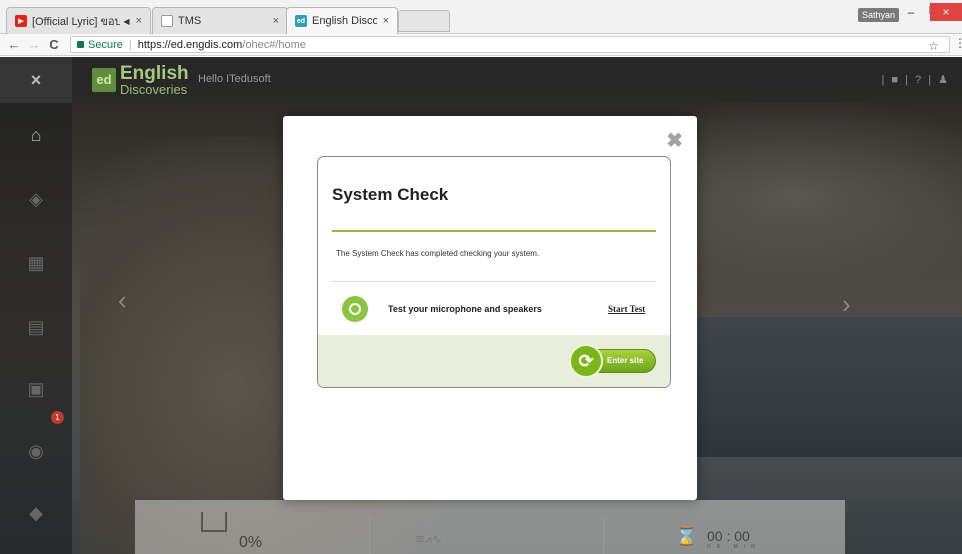 Image resolution: width=962 pixels, height=554 pixels. I want to click on home-icon: ⌂, so click(36, 136).